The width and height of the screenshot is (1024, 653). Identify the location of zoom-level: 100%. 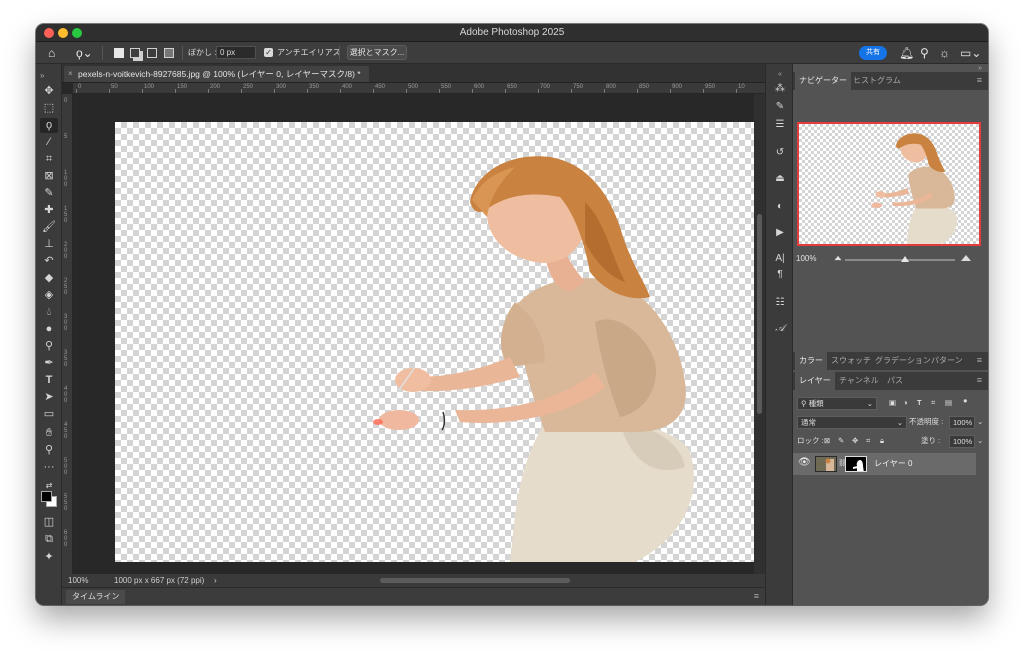
(78, 580).